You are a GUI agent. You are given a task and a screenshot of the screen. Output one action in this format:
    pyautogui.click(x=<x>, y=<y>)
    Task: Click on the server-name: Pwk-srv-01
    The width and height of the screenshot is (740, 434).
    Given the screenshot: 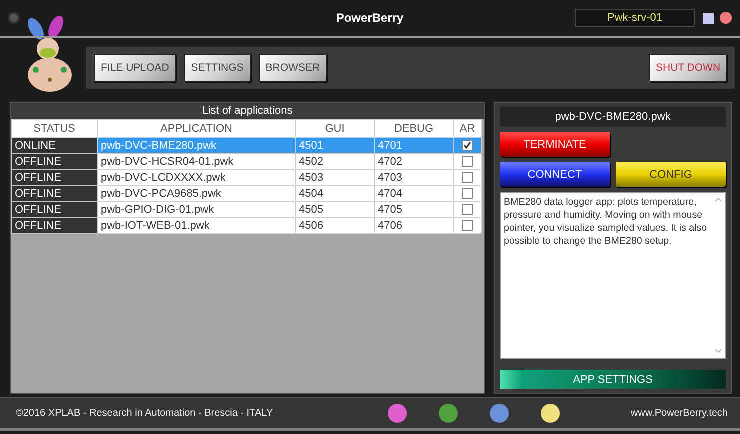 What is the action you would take?
    pyautogui.click(x=635, y=18)
    